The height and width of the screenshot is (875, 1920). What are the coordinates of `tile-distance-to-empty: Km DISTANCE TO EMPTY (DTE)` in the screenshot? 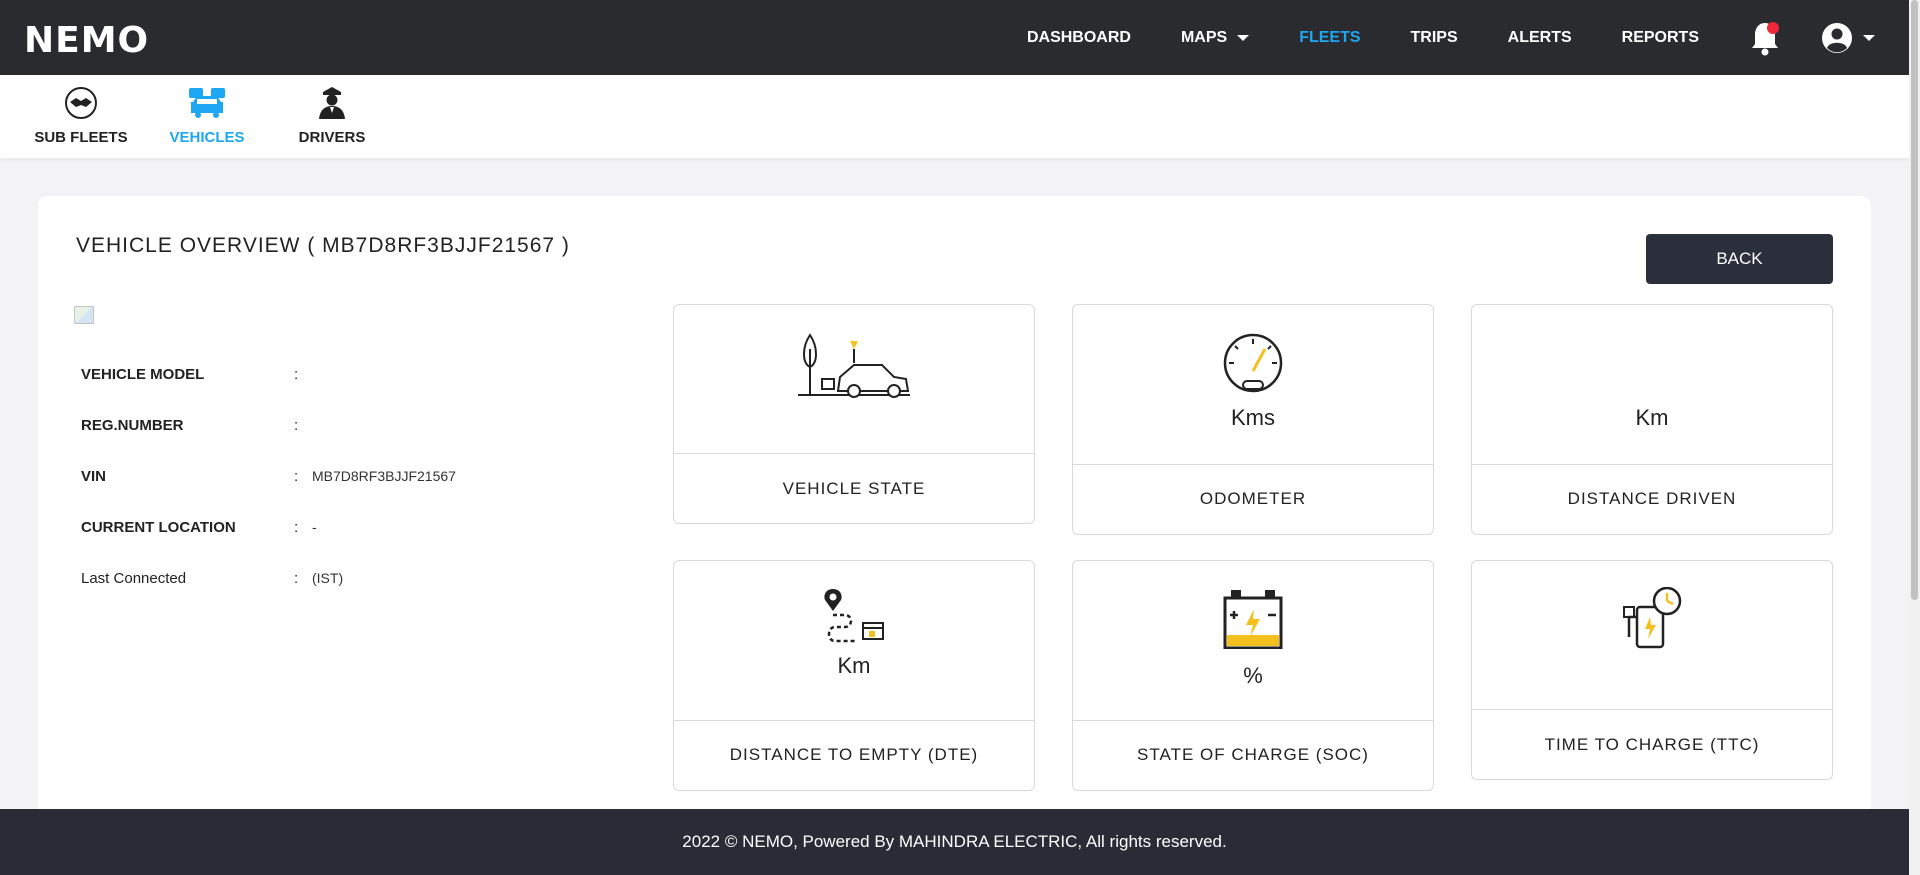 It's located at (854, 675).